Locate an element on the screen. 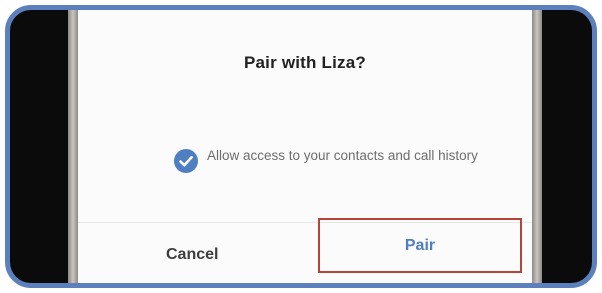  pair-button: Pair is located at coordinates (420, 245).